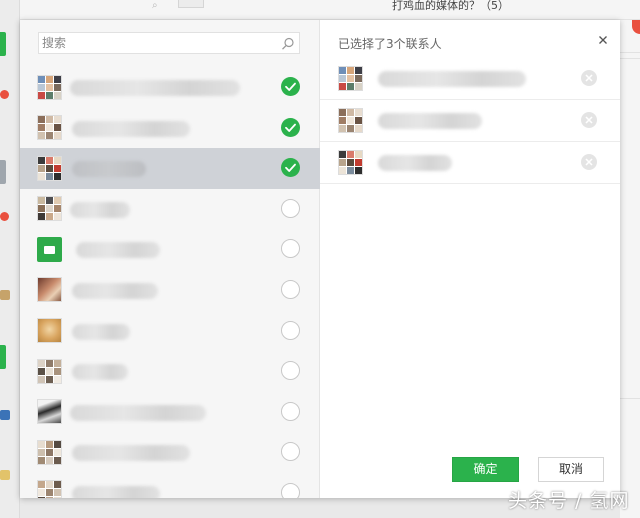  Describe the element at coordinates (155, 5) in the screenshot. I see `background-search-icon: ⌕` at that location.